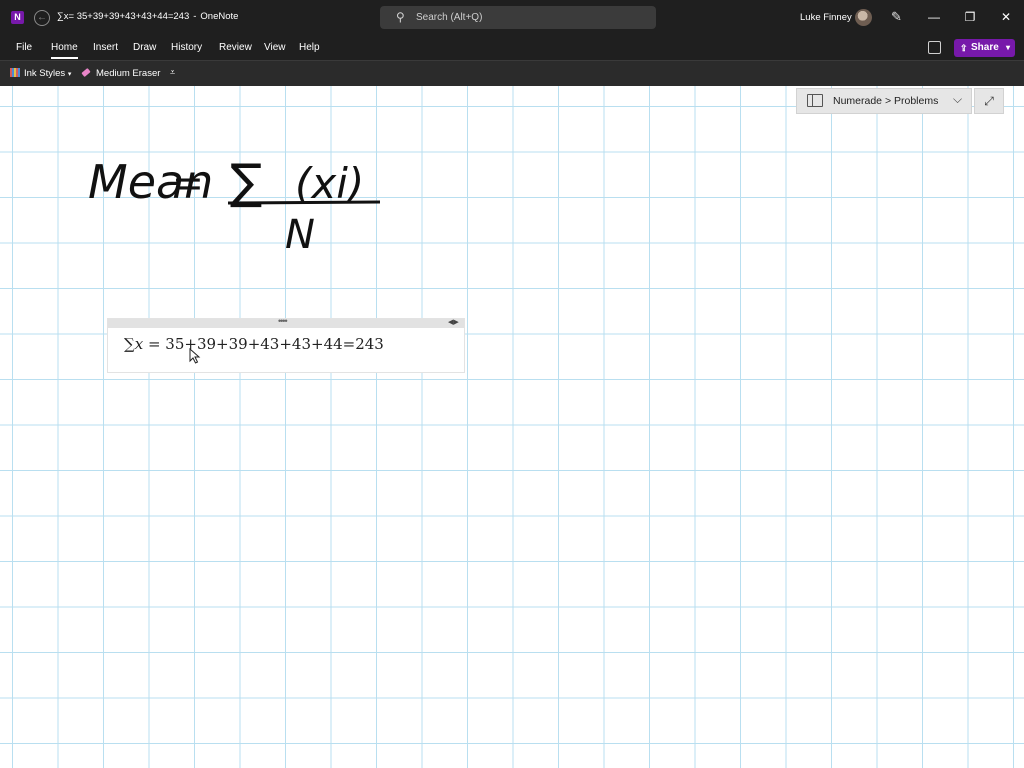 Image resolution: width=1024 pixels, height=768 pixels. I want to click on app-name: OneNote, so click(219, 16).